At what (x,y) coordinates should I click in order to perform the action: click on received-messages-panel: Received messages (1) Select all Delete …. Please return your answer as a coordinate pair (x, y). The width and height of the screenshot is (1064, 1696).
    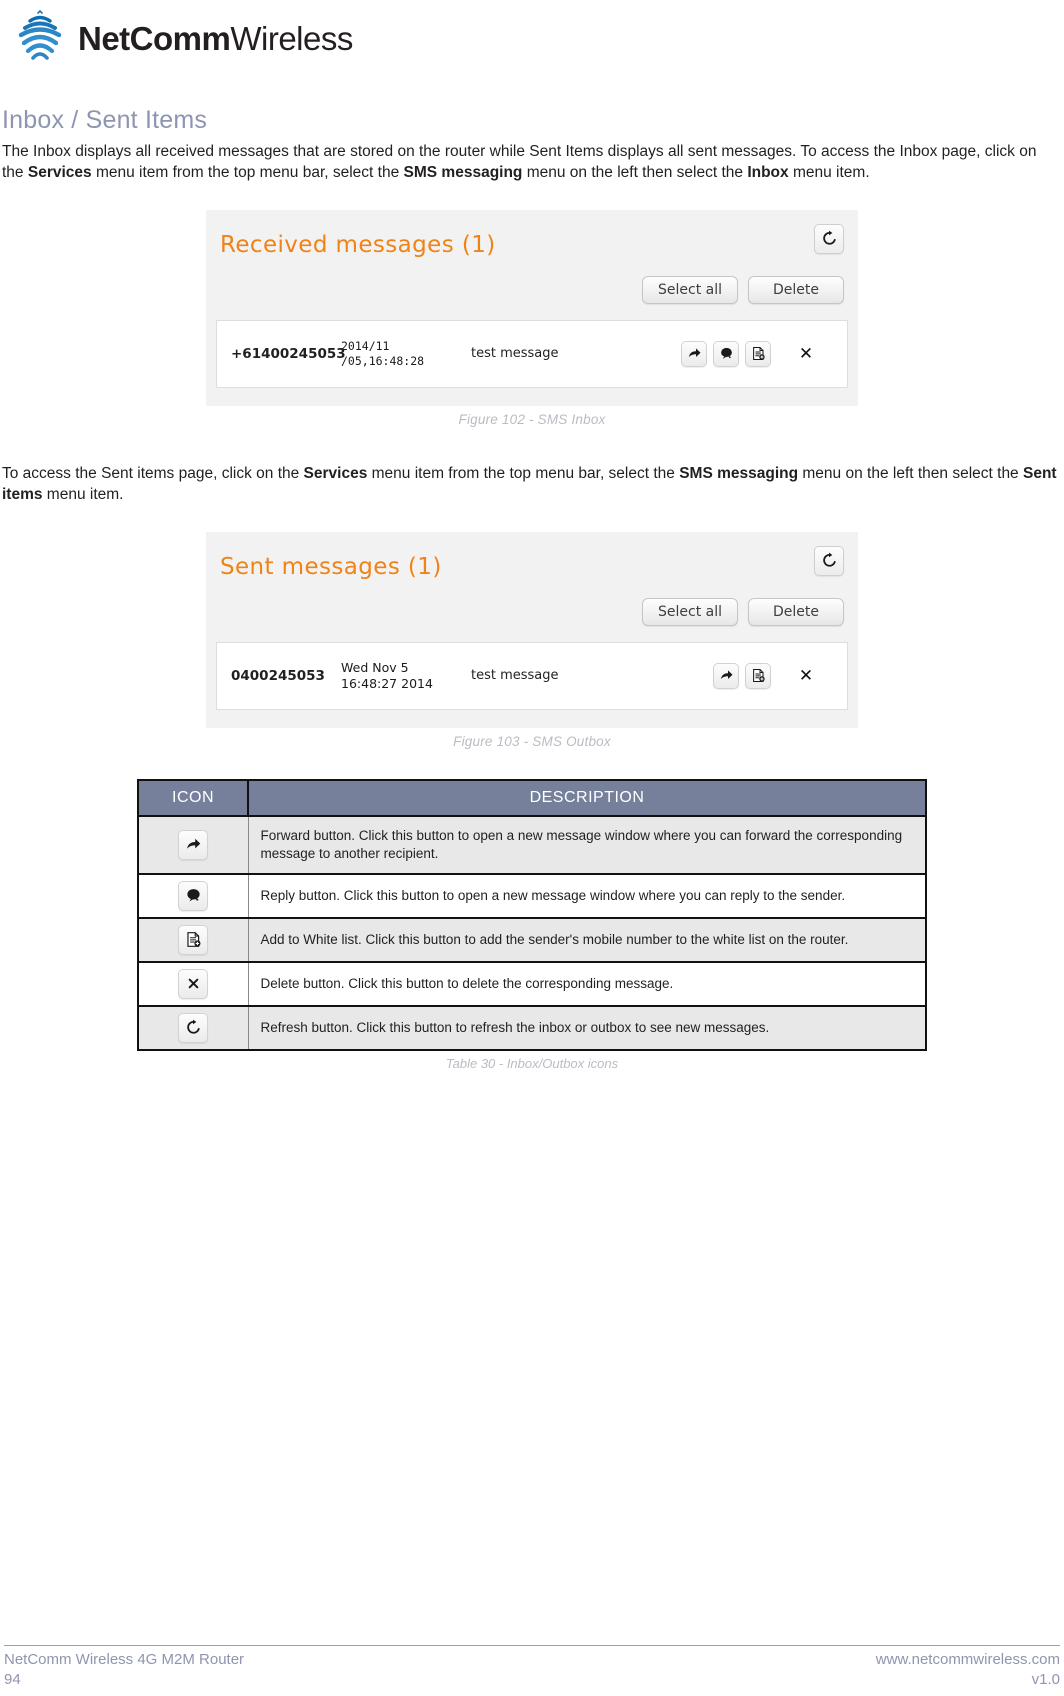
    Looking at the image, I should click on (532, 307).